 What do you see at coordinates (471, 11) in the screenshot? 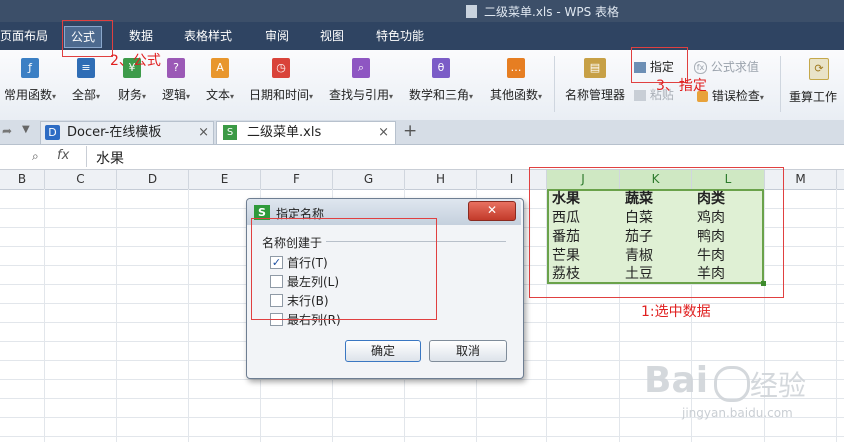
I see `file-icon` at bounding box center [471, 11].